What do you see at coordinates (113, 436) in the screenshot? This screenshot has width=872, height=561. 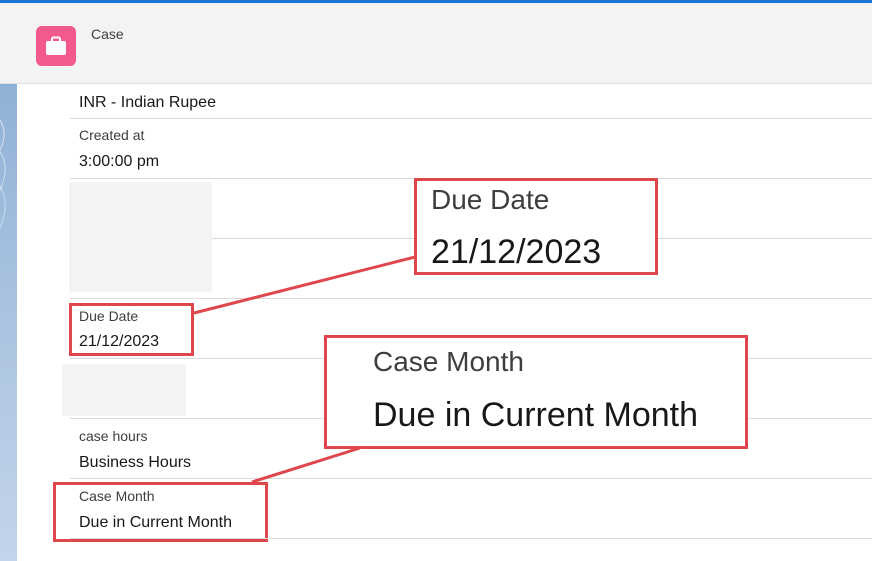 I see `case-hours-label: case hours` at bounding box center [113, 436].